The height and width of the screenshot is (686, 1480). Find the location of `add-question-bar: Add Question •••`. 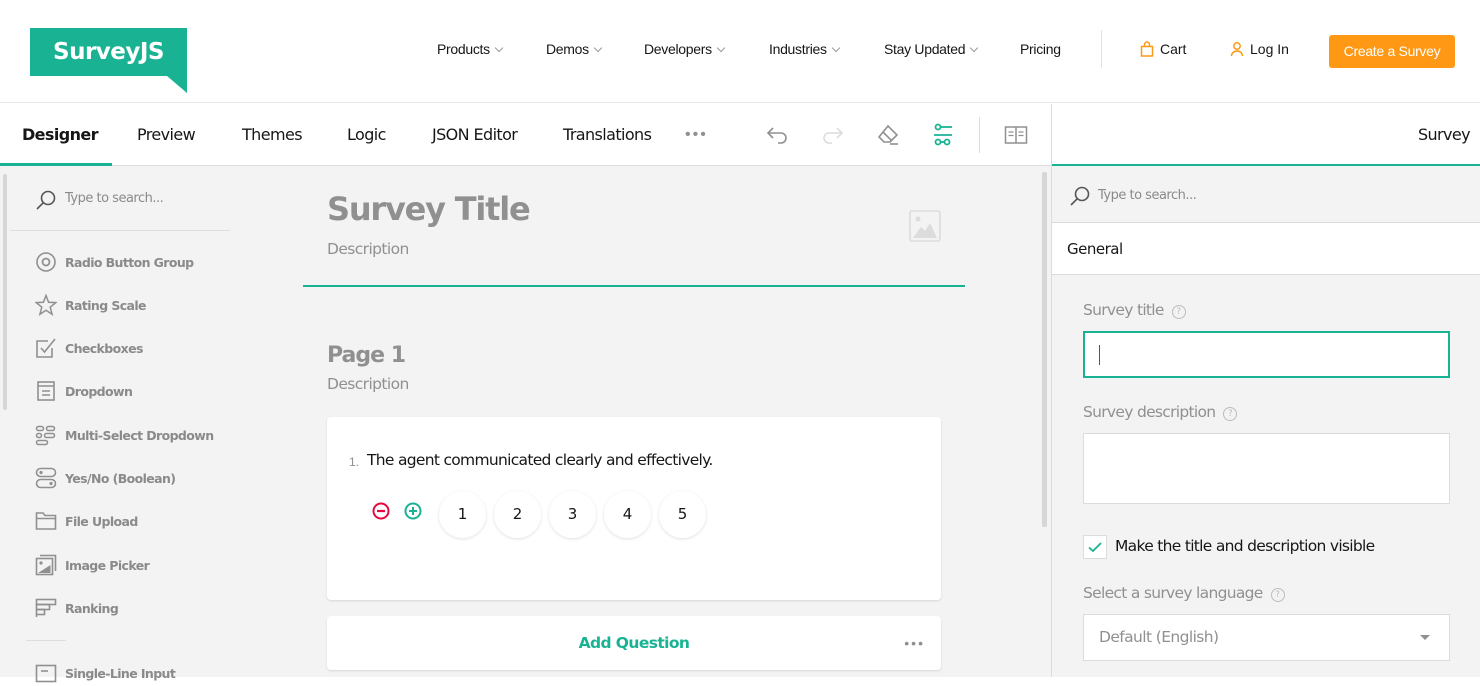

add-question-bar: Add Question ••• is located at coordinates (634, 643).